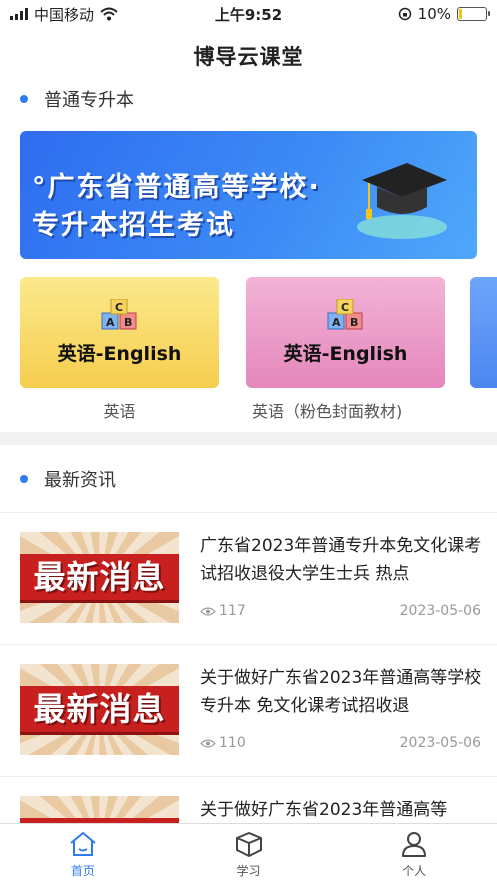  I want to click on wifi-icon, so click(109, 14).